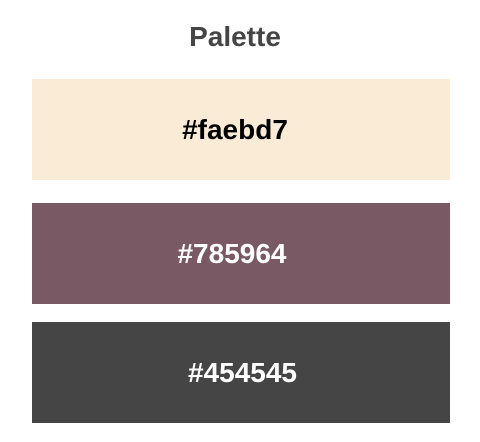 This screenshot has width=480, height=442. Describe the element at coordinates (235, 36) in the screenshot. I see `palette-title: Palette` at that location.